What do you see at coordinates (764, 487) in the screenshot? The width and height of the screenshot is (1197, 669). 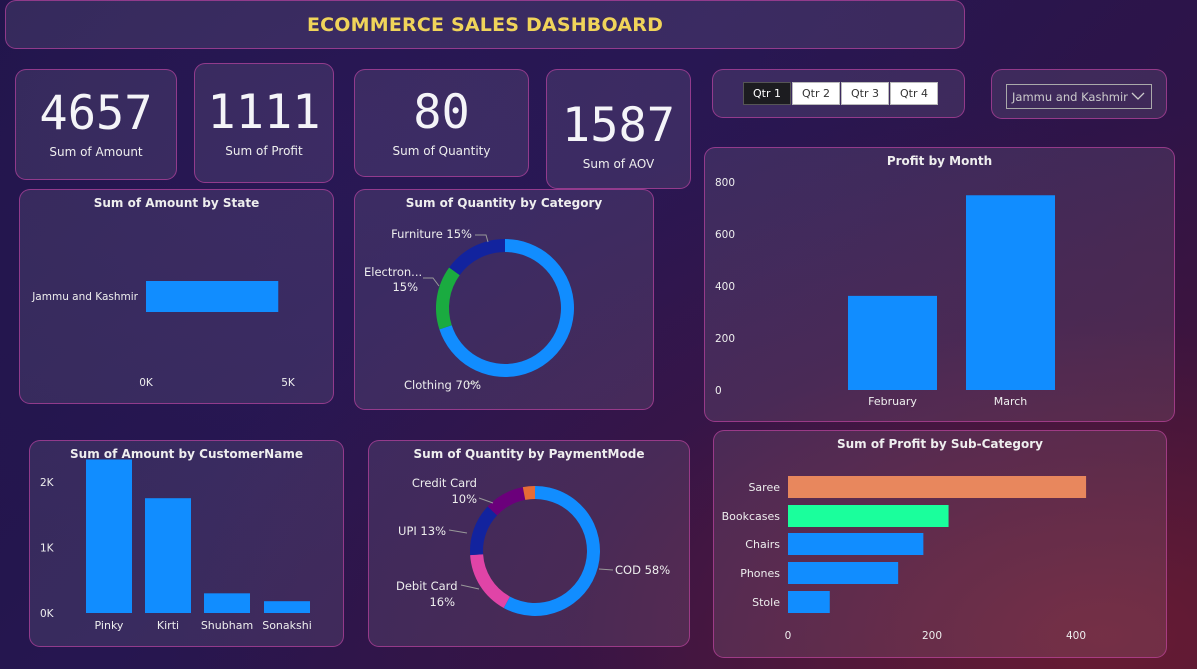 I see `category-label: Saree` at bounding box center [764, 487].